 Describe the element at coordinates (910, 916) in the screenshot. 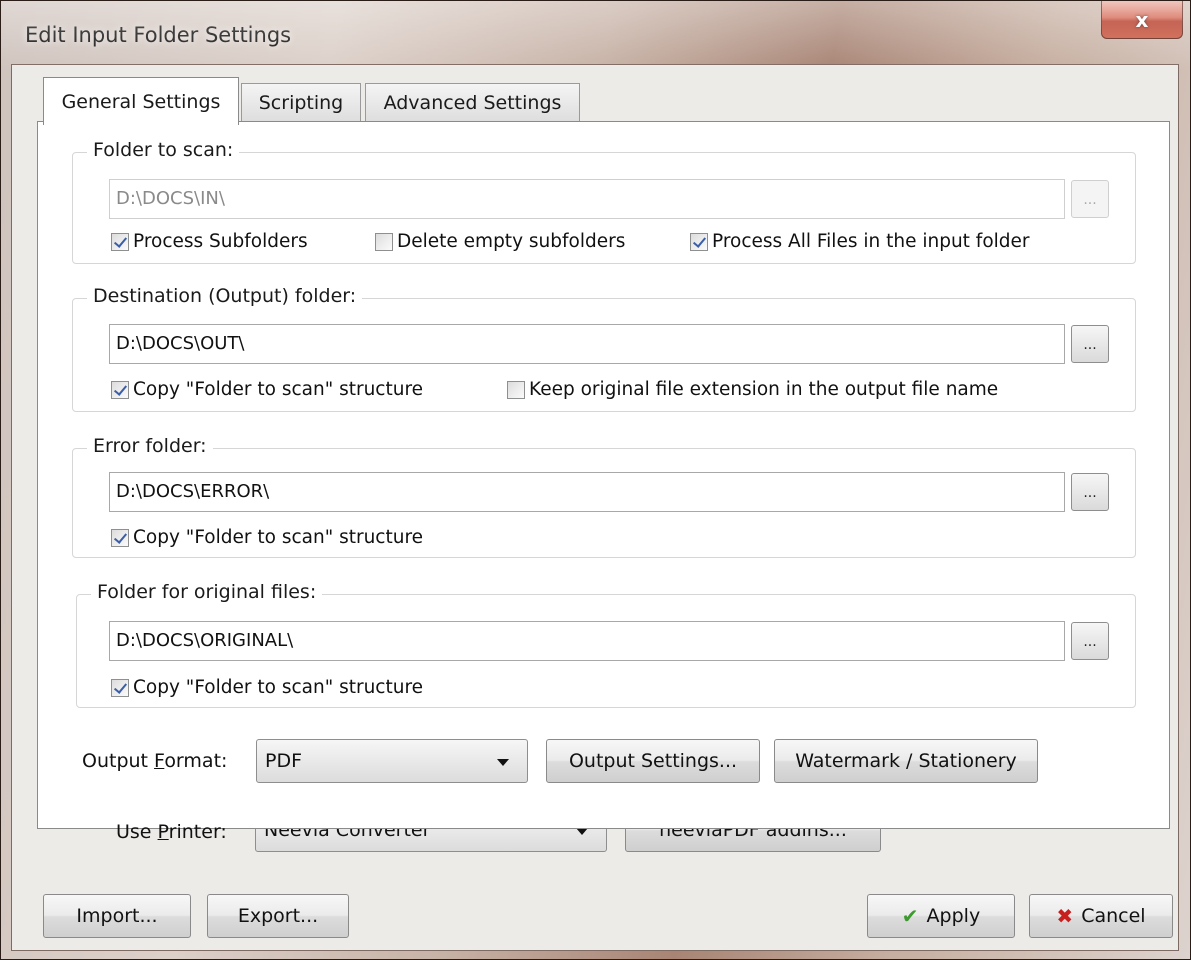

I see `checkmark-icon: ✔` at that location.